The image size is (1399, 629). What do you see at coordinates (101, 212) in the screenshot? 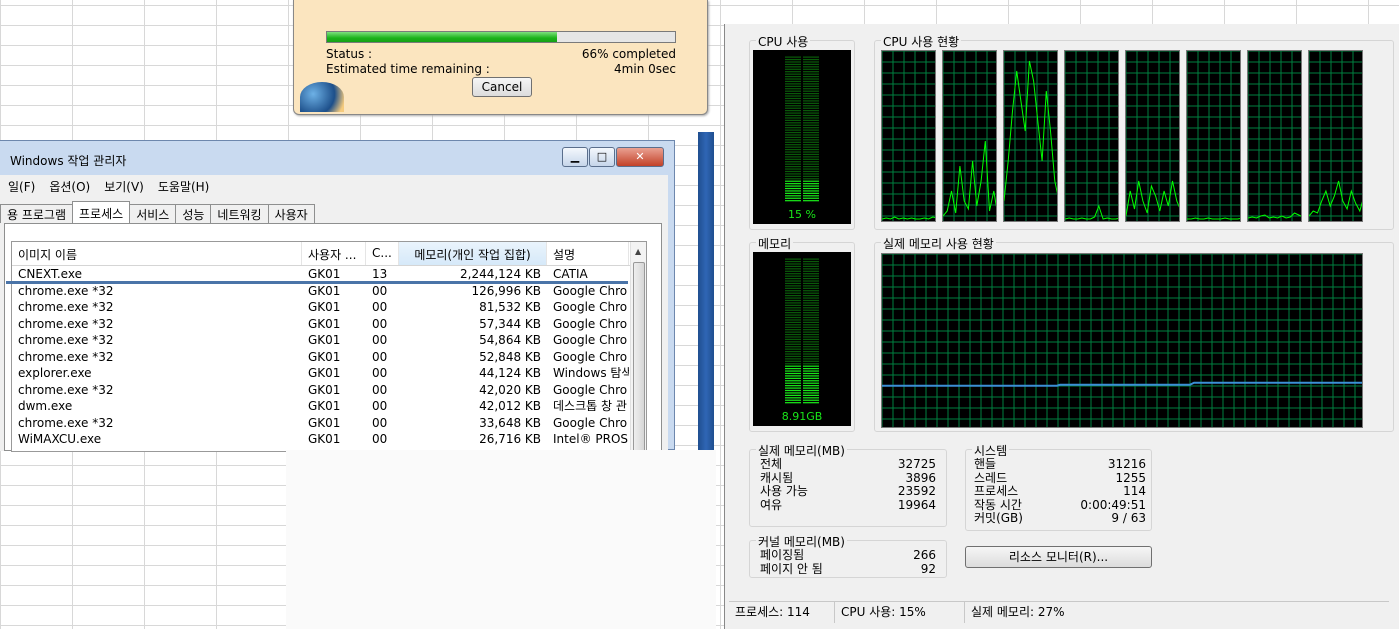
I see `tab-processes: 프로세스` at bounding box center [101, 212].